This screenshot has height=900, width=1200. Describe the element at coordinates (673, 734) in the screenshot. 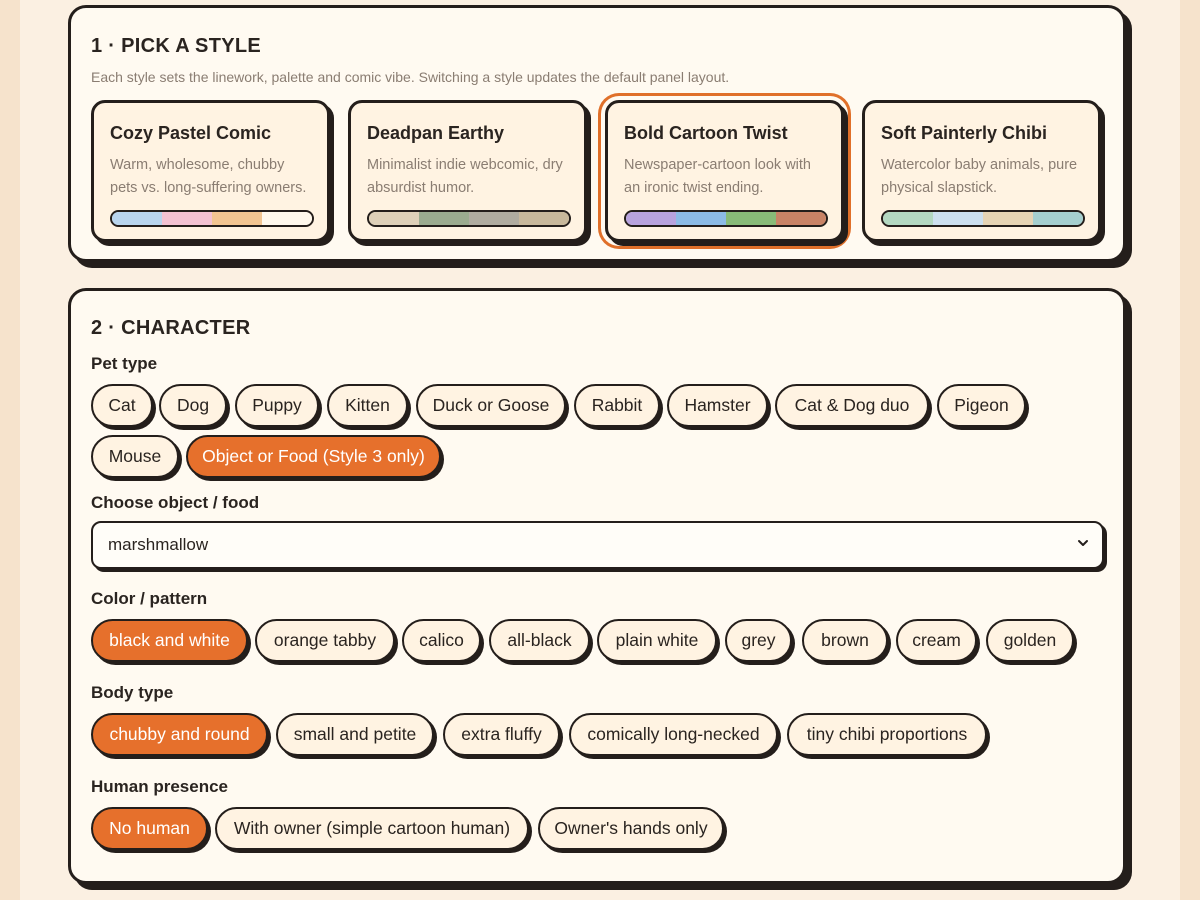

I see `chip-body-long-necked: comically long-necked` at that location.